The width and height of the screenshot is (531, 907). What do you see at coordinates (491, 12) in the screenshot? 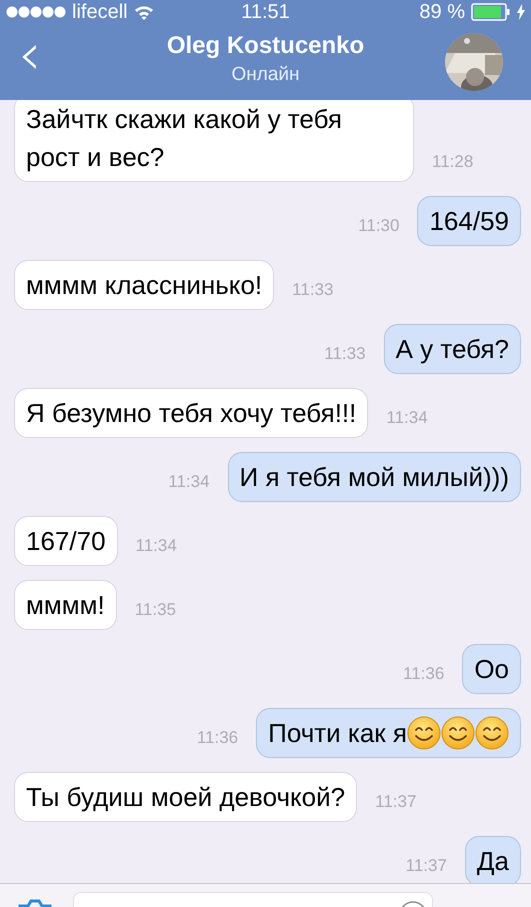
I see `battery-icon` at bounding box center [491, 12].